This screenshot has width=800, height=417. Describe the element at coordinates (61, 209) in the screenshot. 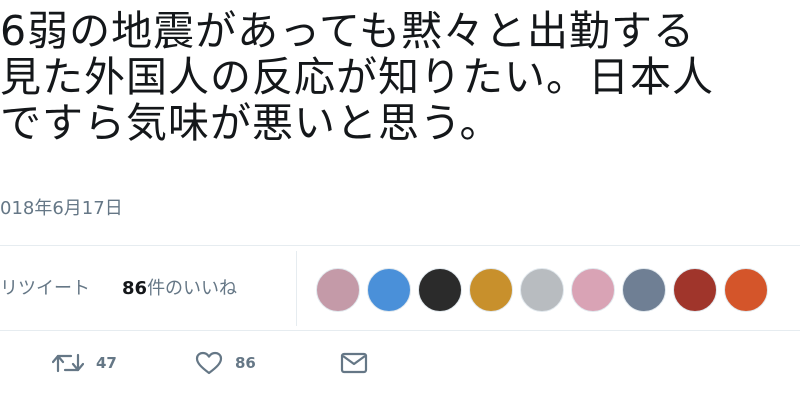

I see `tweet-timestamp: 018年6月17日` at that location.